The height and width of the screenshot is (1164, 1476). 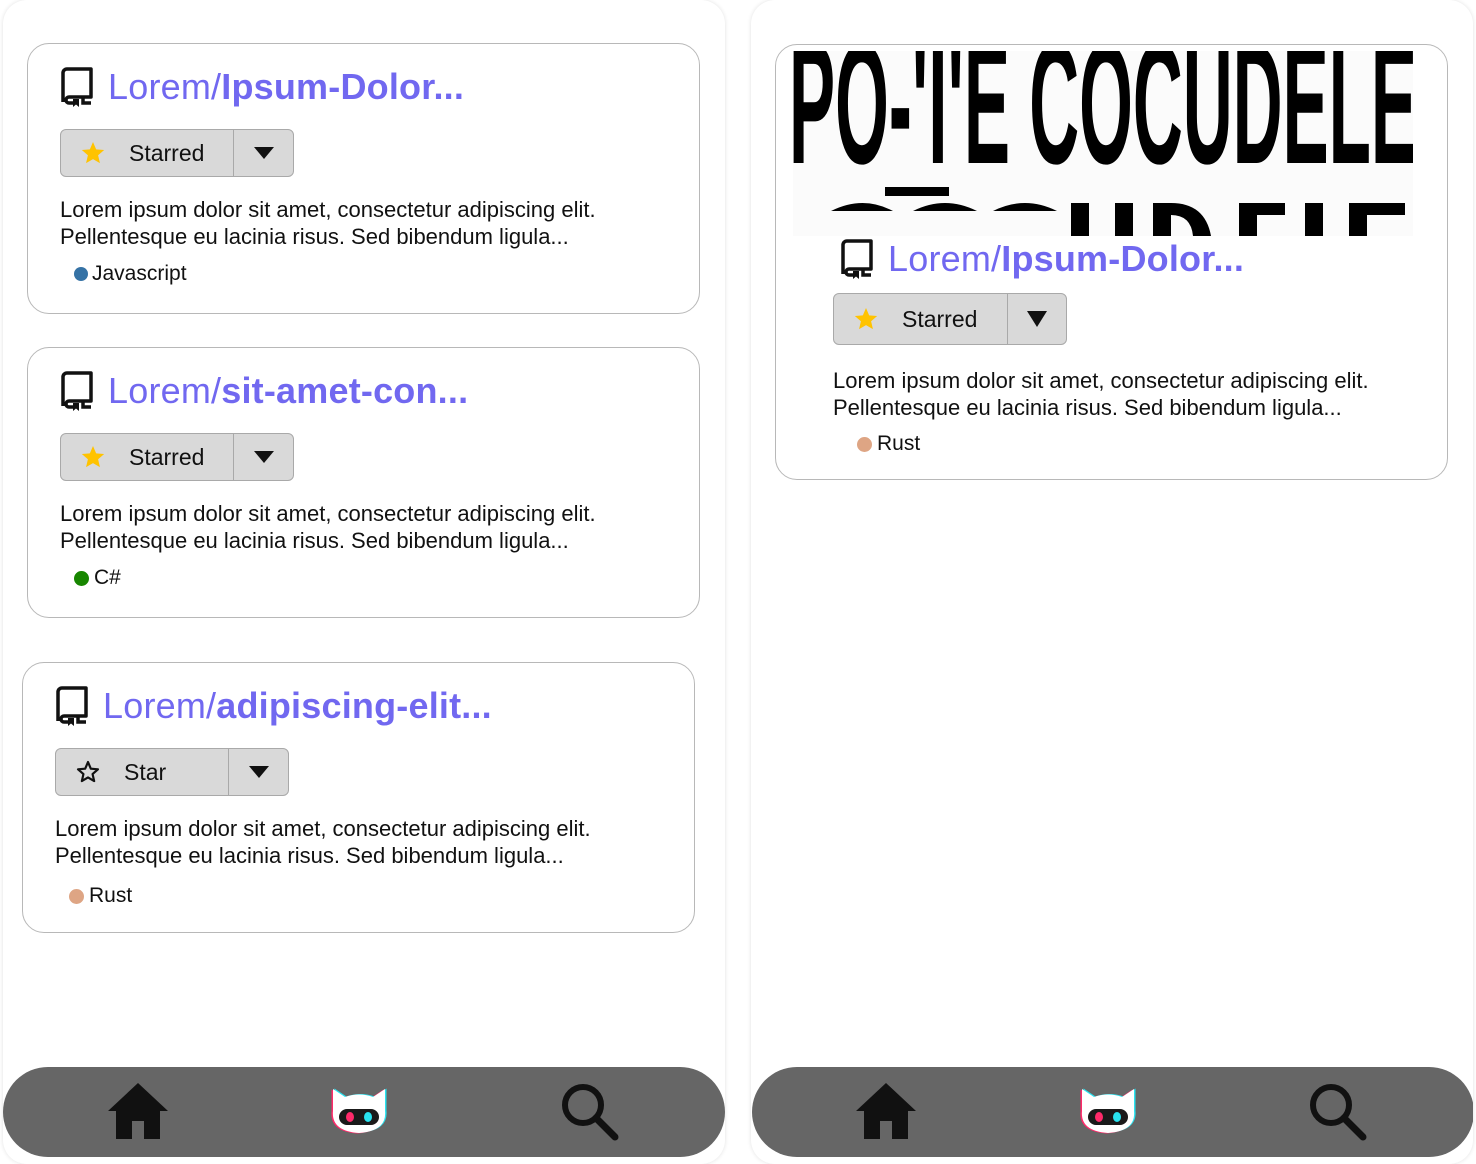 I want to click on star-button: Star, so click(x=172, y=772).